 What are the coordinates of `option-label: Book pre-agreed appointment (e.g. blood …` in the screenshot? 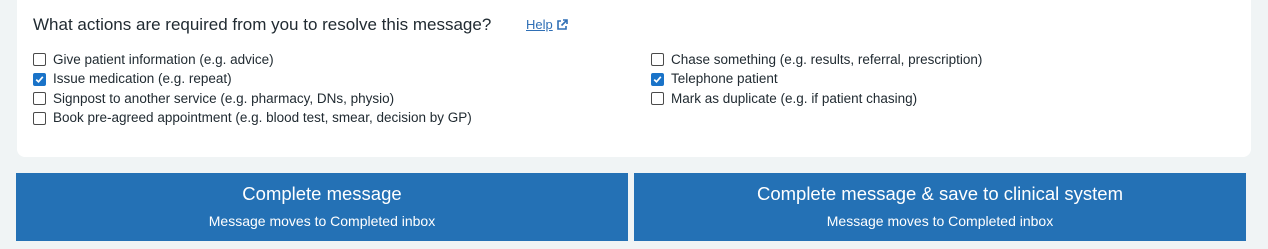 It's located at (262, 118).